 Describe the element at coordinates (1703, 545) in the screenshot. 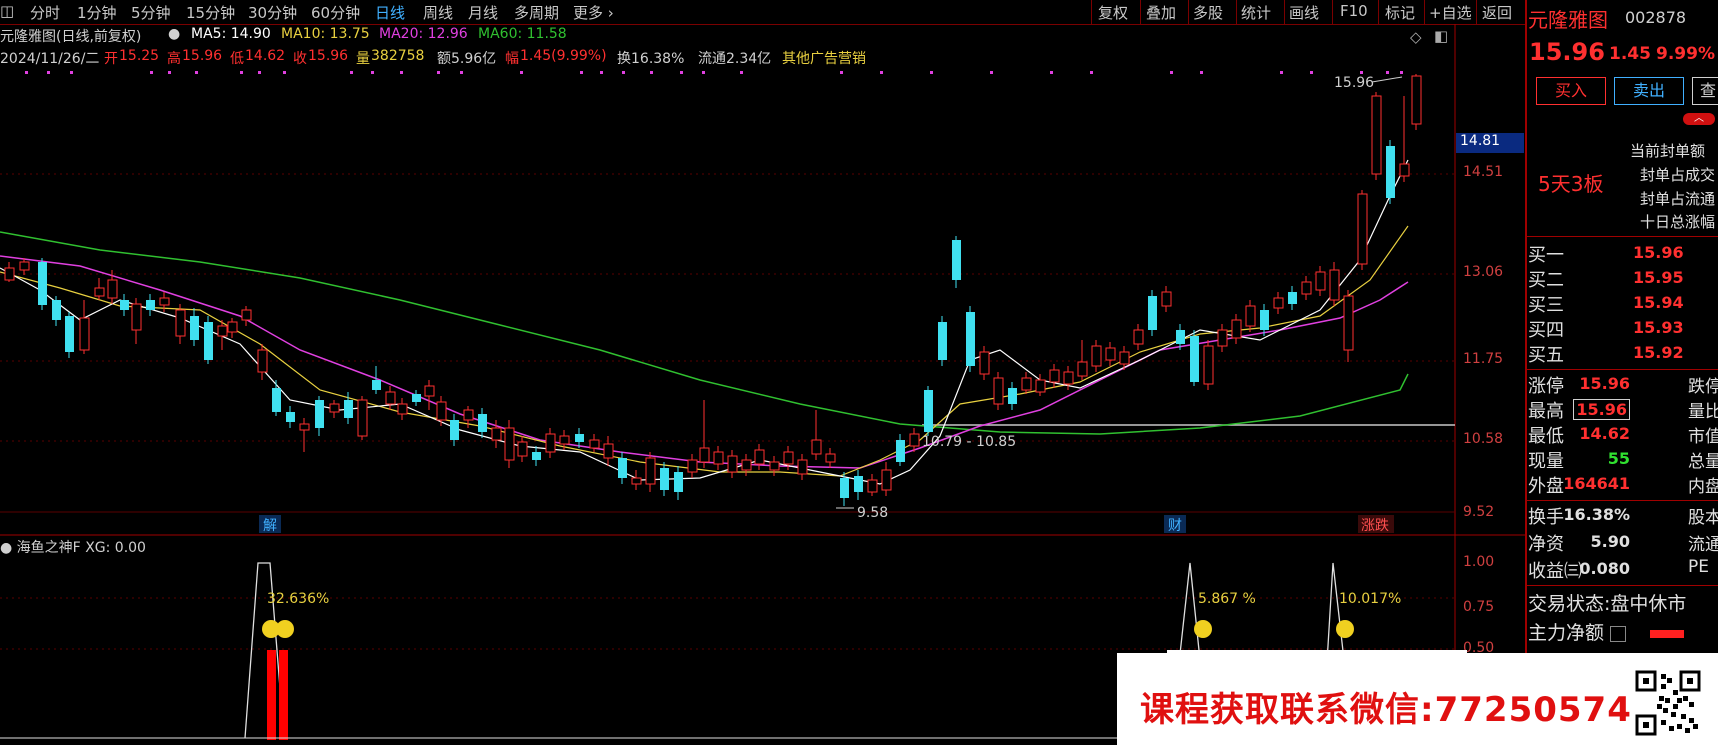

I see `fund-label-2: 流通` at that location.